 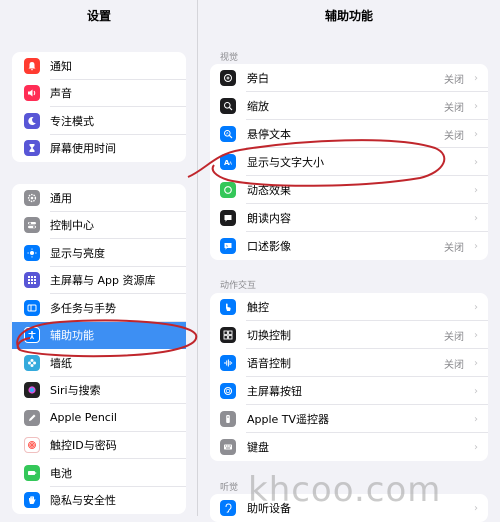 What do you see at coordinates (228, 78) in the screenshot?
I see `voiceover-icon` at bounding box center [228, 78].